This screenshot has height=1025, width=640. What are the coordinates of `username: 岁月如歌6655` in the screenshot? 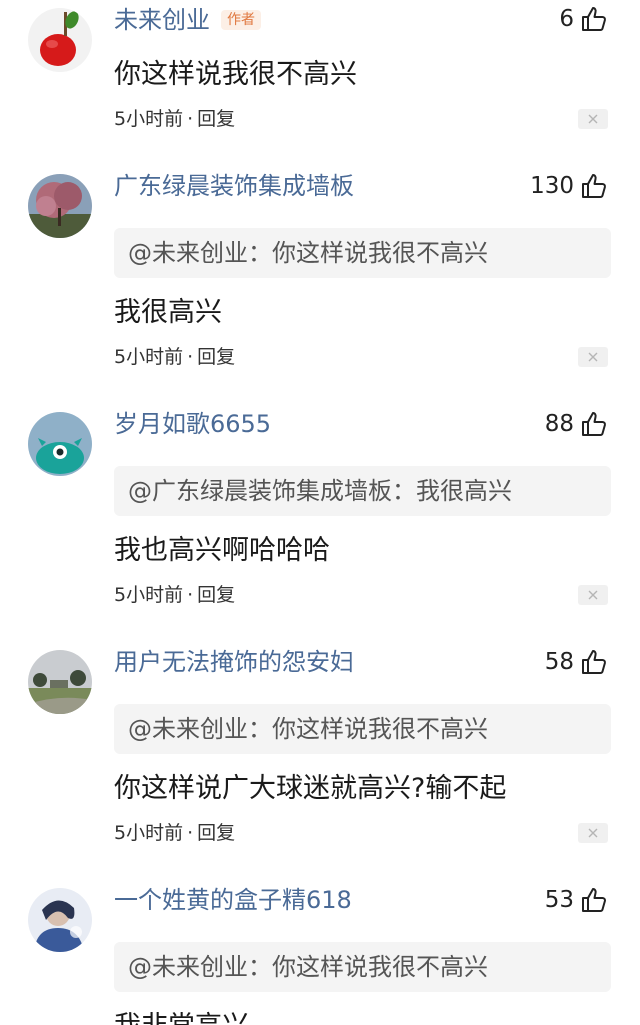 It's located at (192, 424).